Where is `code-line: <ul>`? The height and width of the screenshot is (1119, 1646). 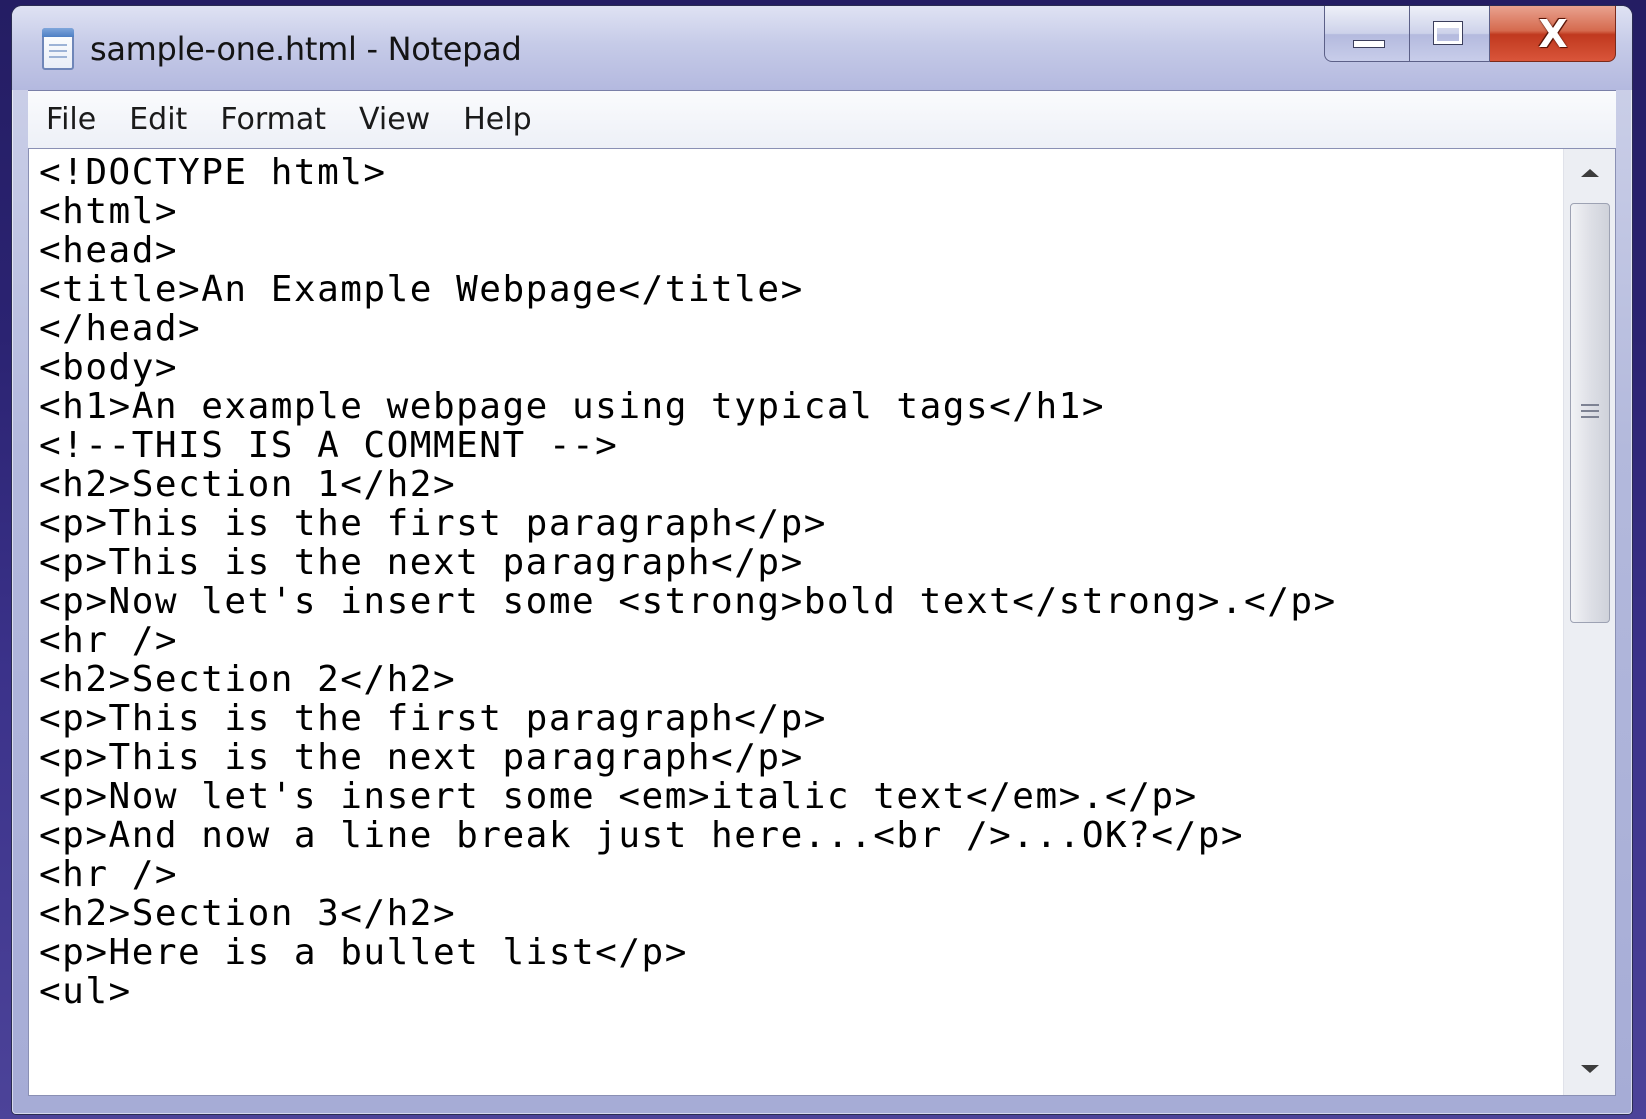 code-line: <ul> is located at coordinates (85, 991).